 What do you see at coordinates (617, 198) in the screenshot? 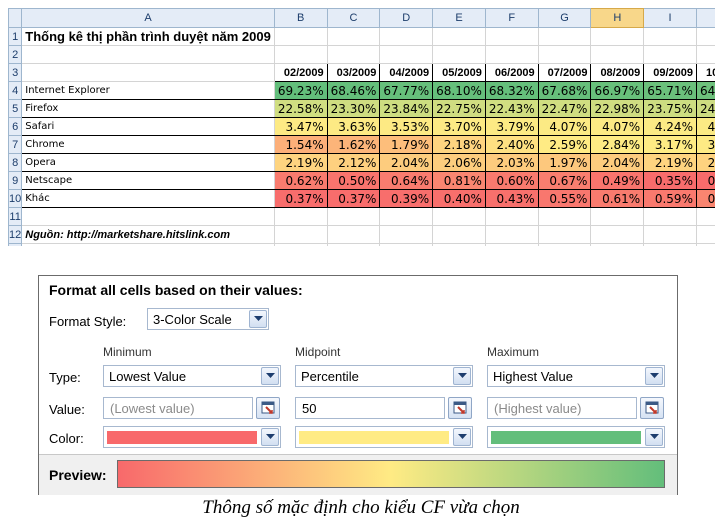
I see `share-value-cell: 0.61%` at bounding box center [617, 198].